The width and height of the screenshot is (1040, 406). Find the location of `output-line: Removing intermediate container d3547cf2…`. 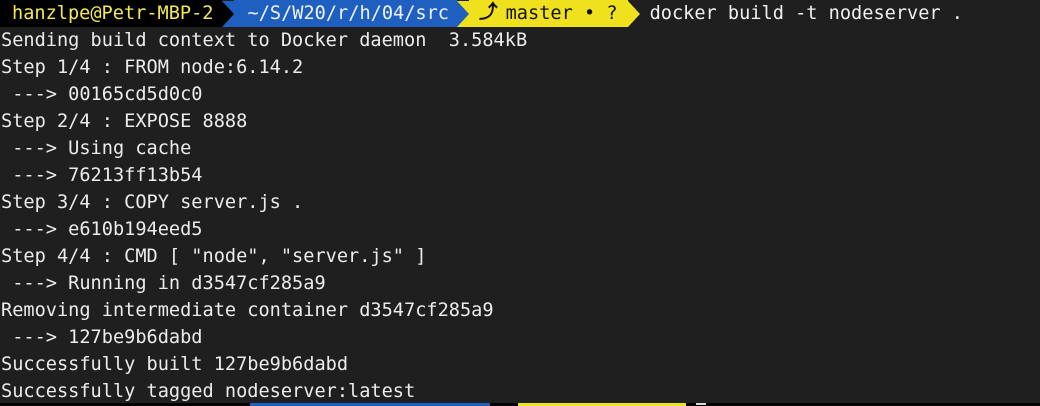

output-line: Removing intermediate container d3547cf2… is located at coordinates (247, 310).